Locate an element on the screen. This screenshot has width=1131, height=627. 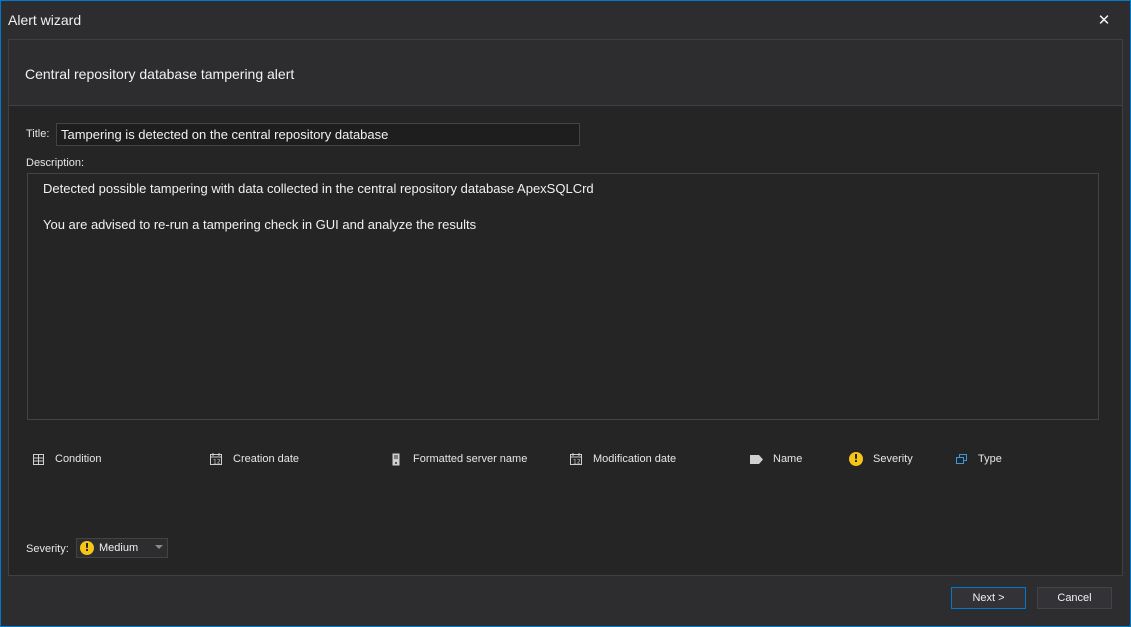
server-icon is located at coordinates (396, 459).